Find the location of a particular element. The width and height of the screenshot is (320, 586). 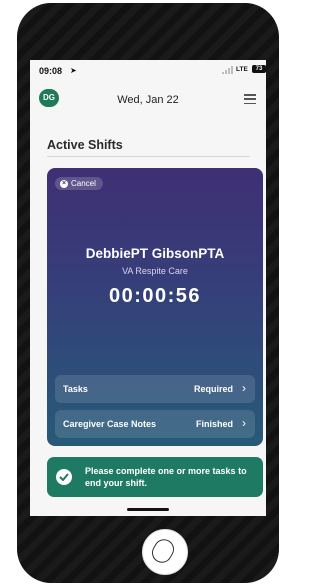

home-button is located at coordinates (165, 552).